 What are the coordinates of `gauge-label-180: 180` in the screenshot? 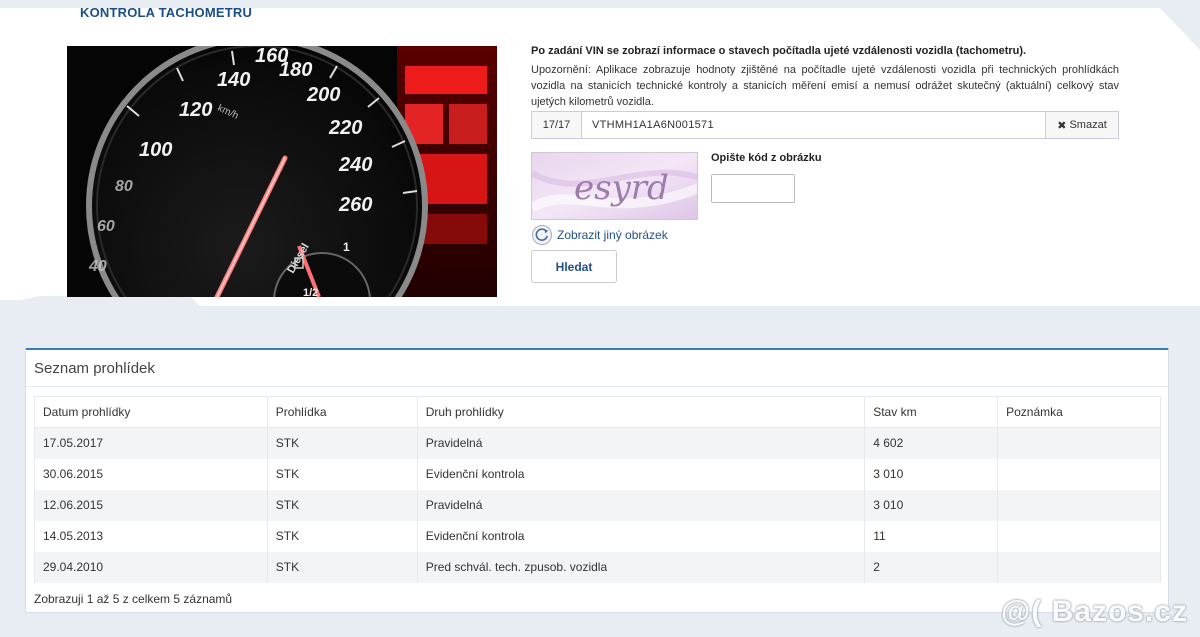 It's located at (295, 70).